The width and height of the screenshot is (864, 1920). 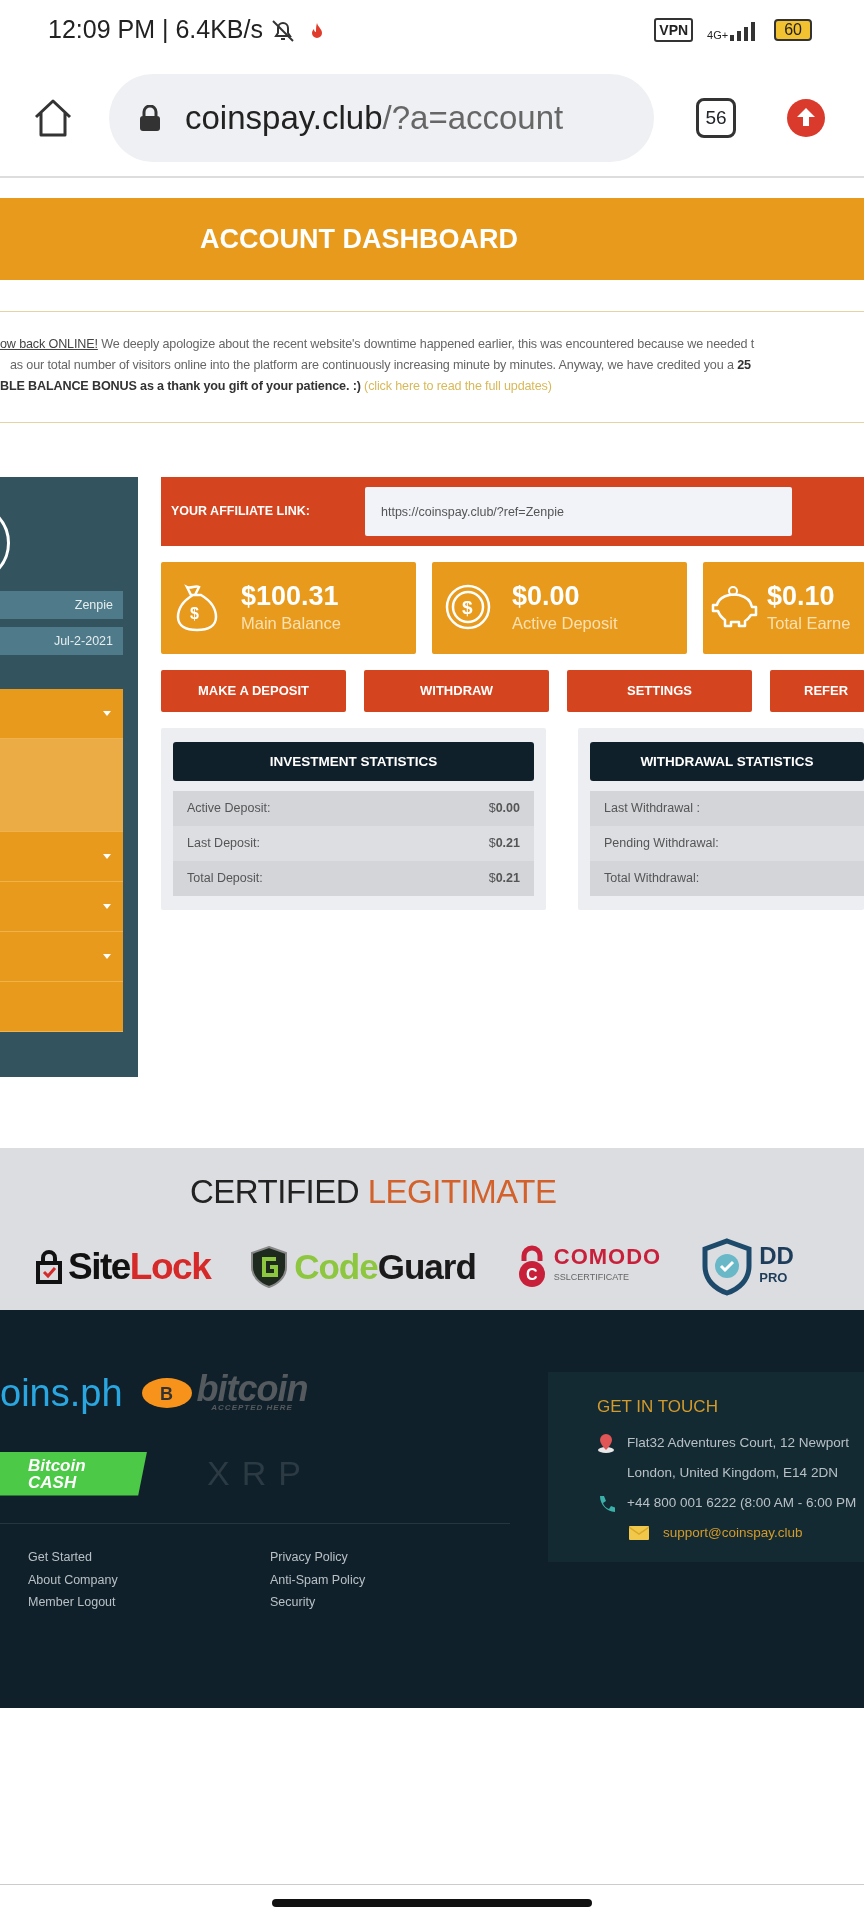 What do you see at coordinates (817, 691) in the screenshot?
I see `action-button: REFER` at bounding box center [817, 691].